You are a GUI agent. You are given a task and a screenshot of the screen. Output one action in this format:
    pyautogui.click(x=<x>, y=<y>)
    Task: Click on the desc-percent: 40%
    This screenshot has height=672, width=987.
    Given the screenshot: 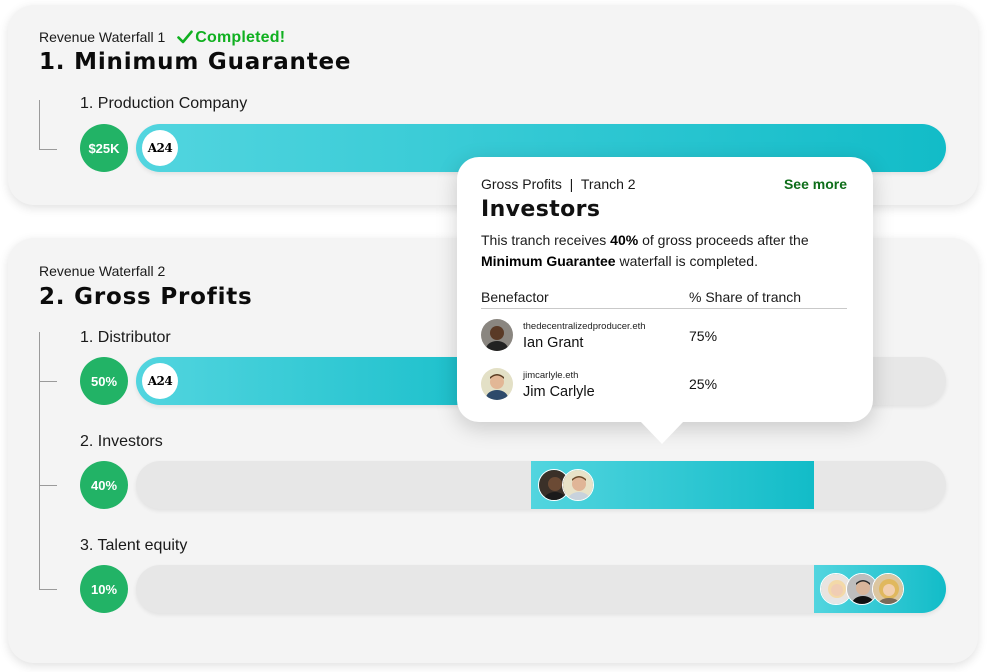 What is the action you would take?
    pyautogui.click(x=624, y=240)
    